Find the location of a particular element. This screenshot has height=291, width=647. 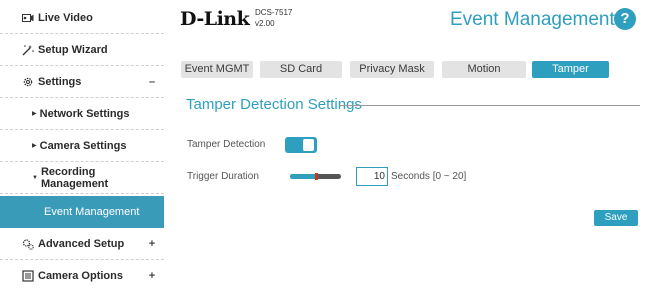

nav-camera-options-label: Camera Options is located at coordinates (80, 276).